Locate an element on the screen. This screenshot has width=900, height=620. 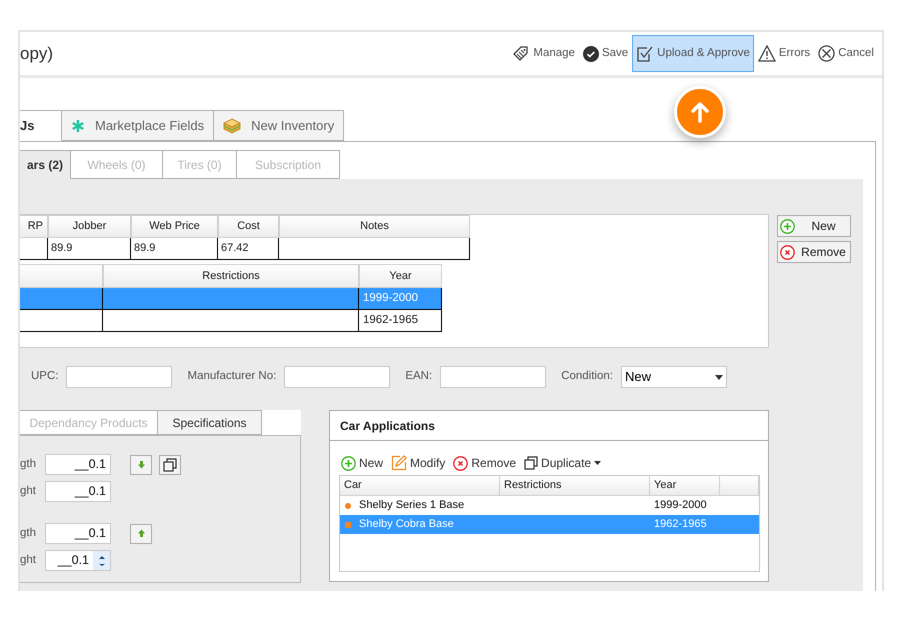
dropdown-caret-icon is located at coordinates (718, 377).